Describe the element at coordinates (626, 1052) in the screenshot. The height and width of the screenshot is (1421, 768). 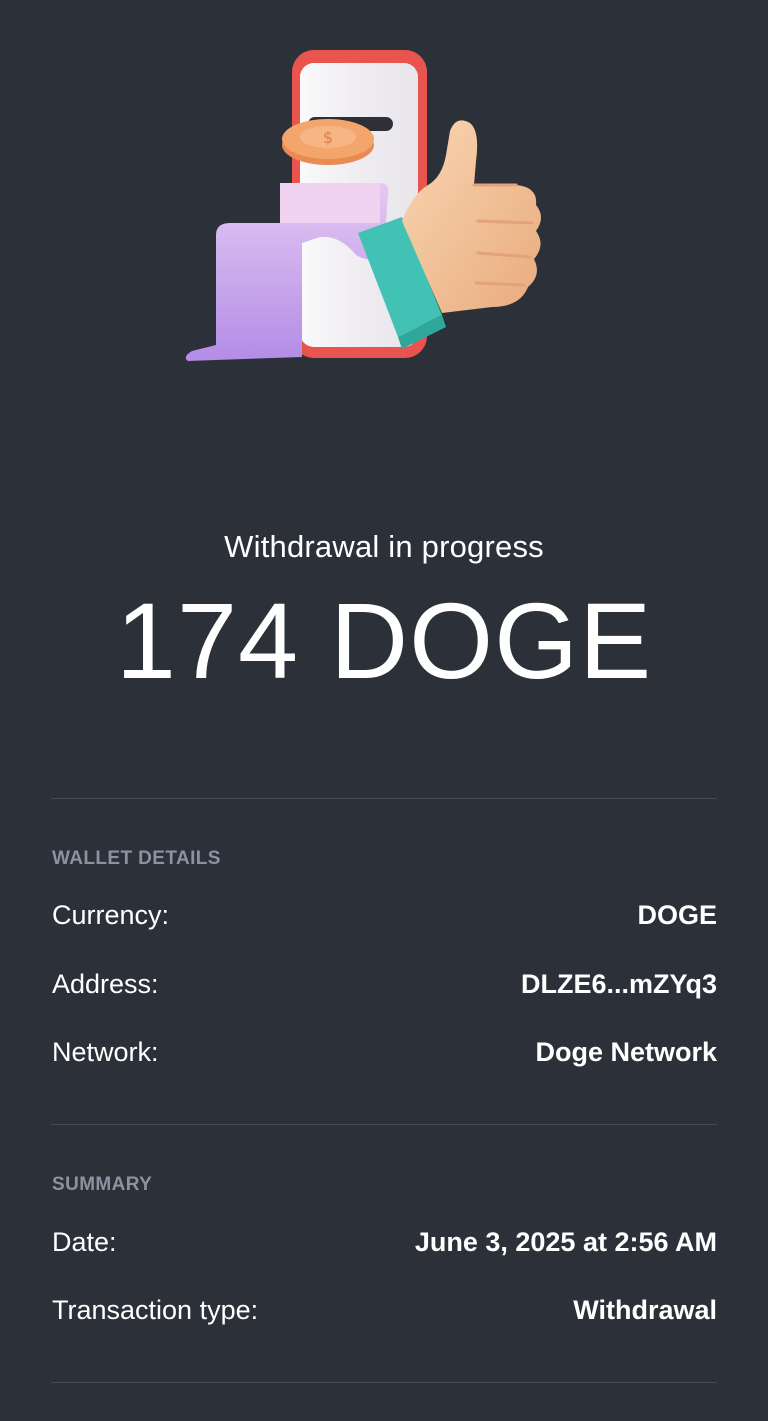
I see `network-value: Doge Network` at that location.